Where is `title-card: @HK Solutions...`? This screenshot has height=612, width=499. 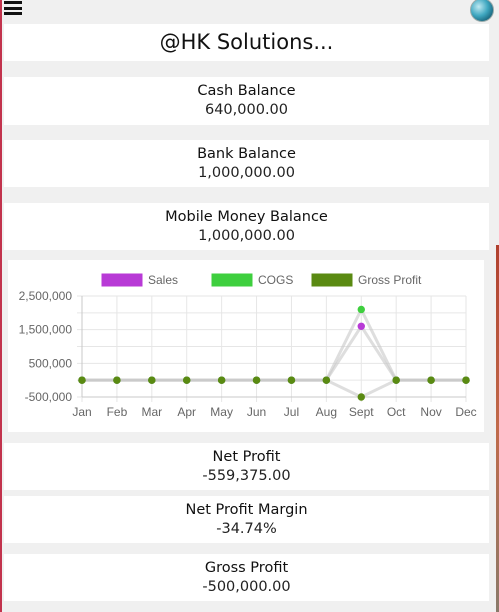 title-card: @HK Solutions... is located at coordinates (246, 42).